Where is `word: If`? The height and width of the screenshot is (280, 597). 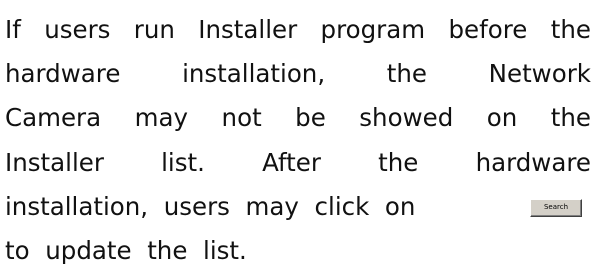
word: If is located at coordinates (13, 29).